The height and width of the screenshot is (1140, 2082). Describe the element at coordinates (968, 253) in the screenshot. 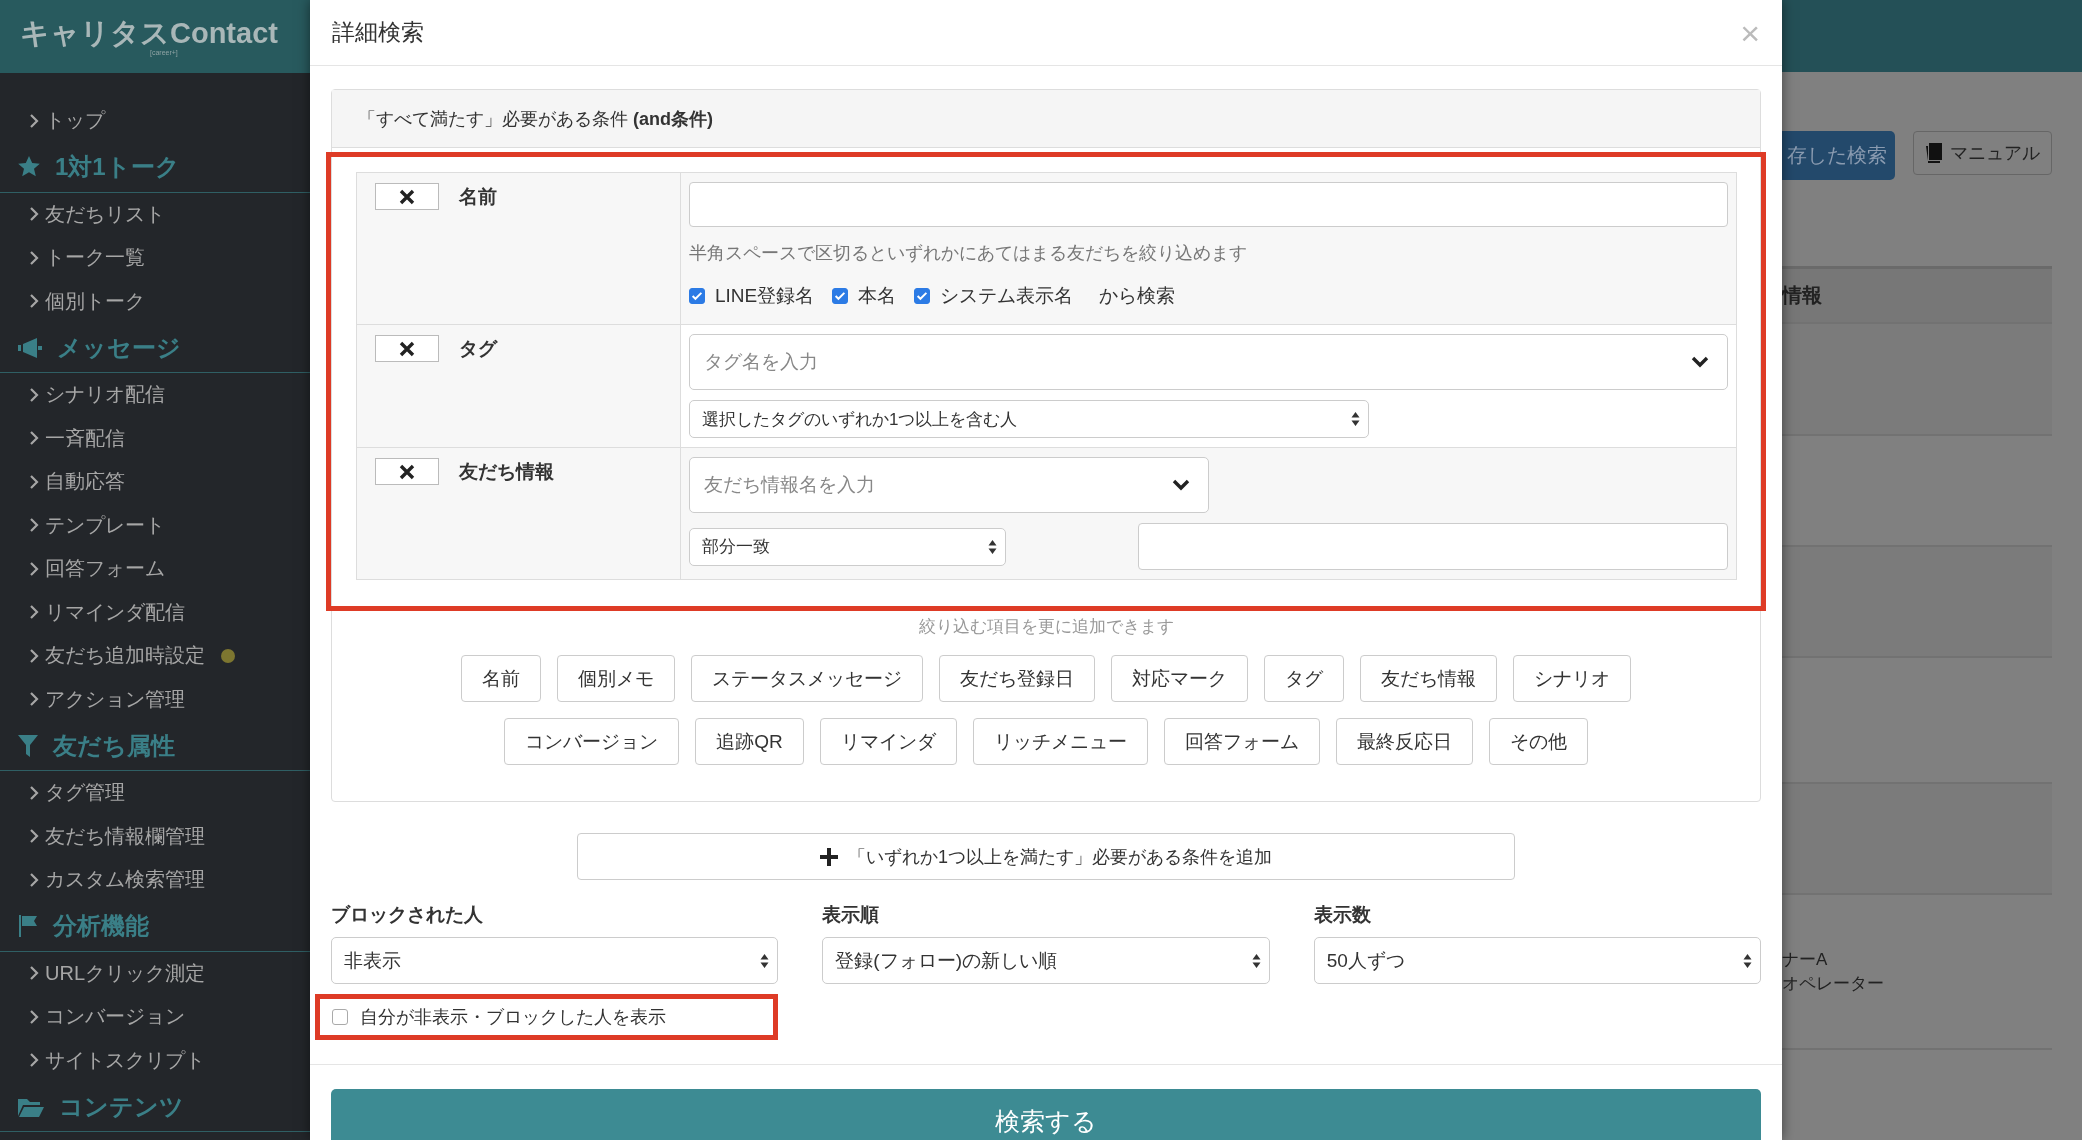

I see `hint-text: 半角スペースで区切るといずれかにあてはまる友だちを絞り込めます` at that location.